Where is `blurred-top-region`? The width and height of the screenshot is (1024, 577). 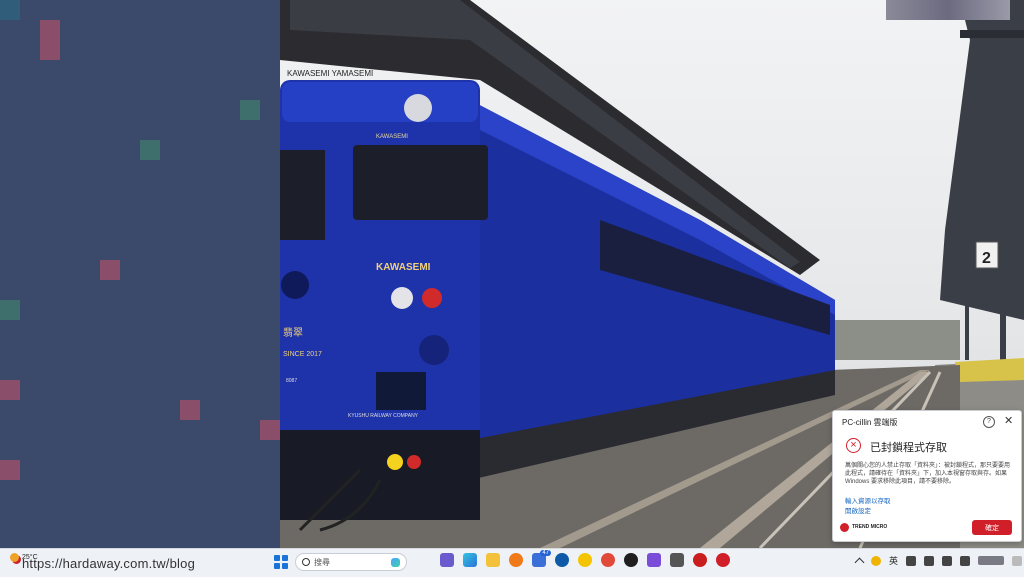
blurred-top-region is located at coordinates (948, 10).